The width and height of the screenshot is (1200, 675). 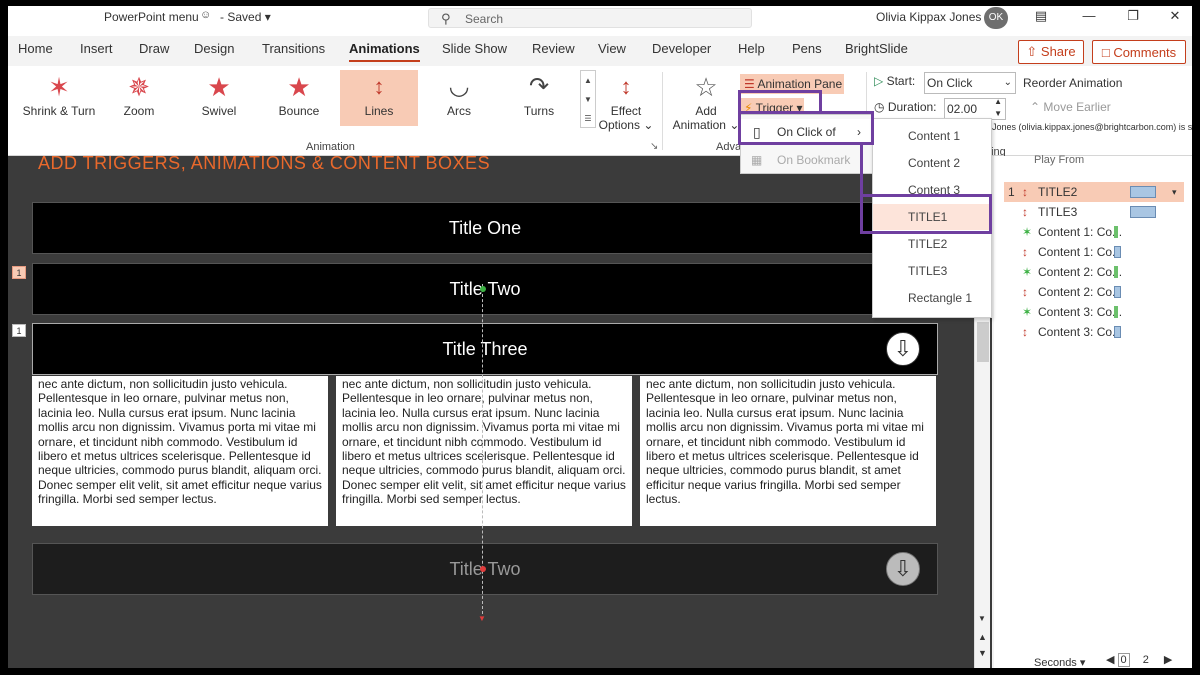 I want to click on chevron-down-icon: ▾, so click(x=1174, y=192).